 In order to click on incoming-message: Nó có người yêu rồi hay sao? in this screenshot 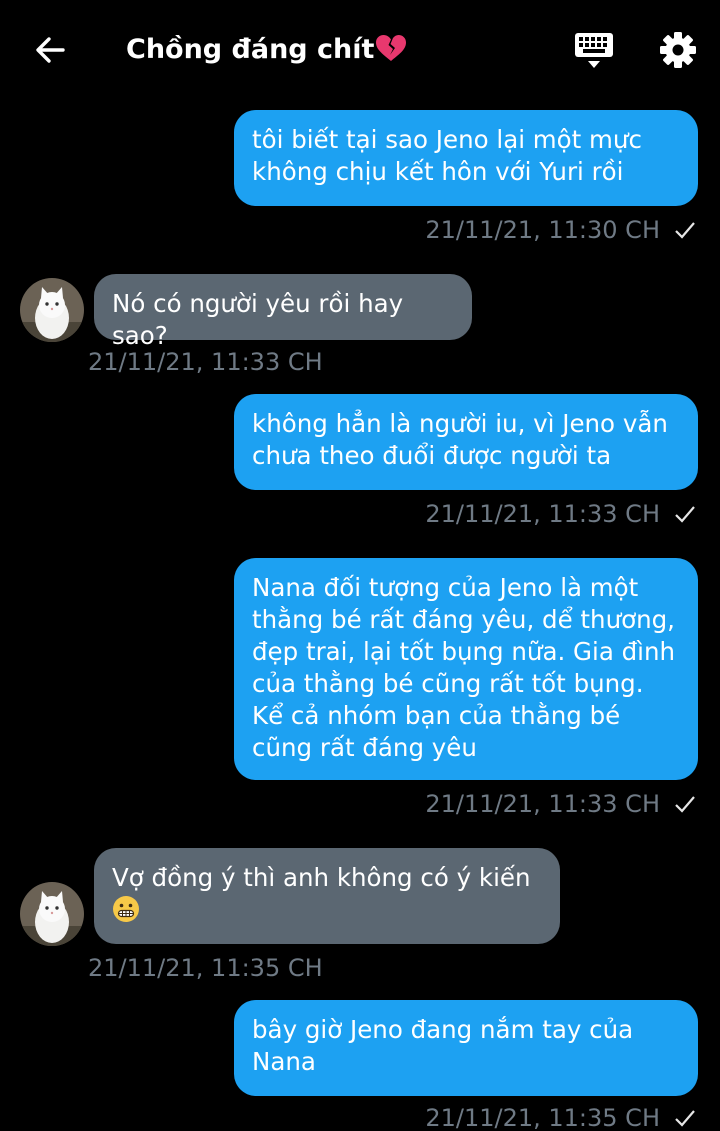, I will do `click(283, 312)`.